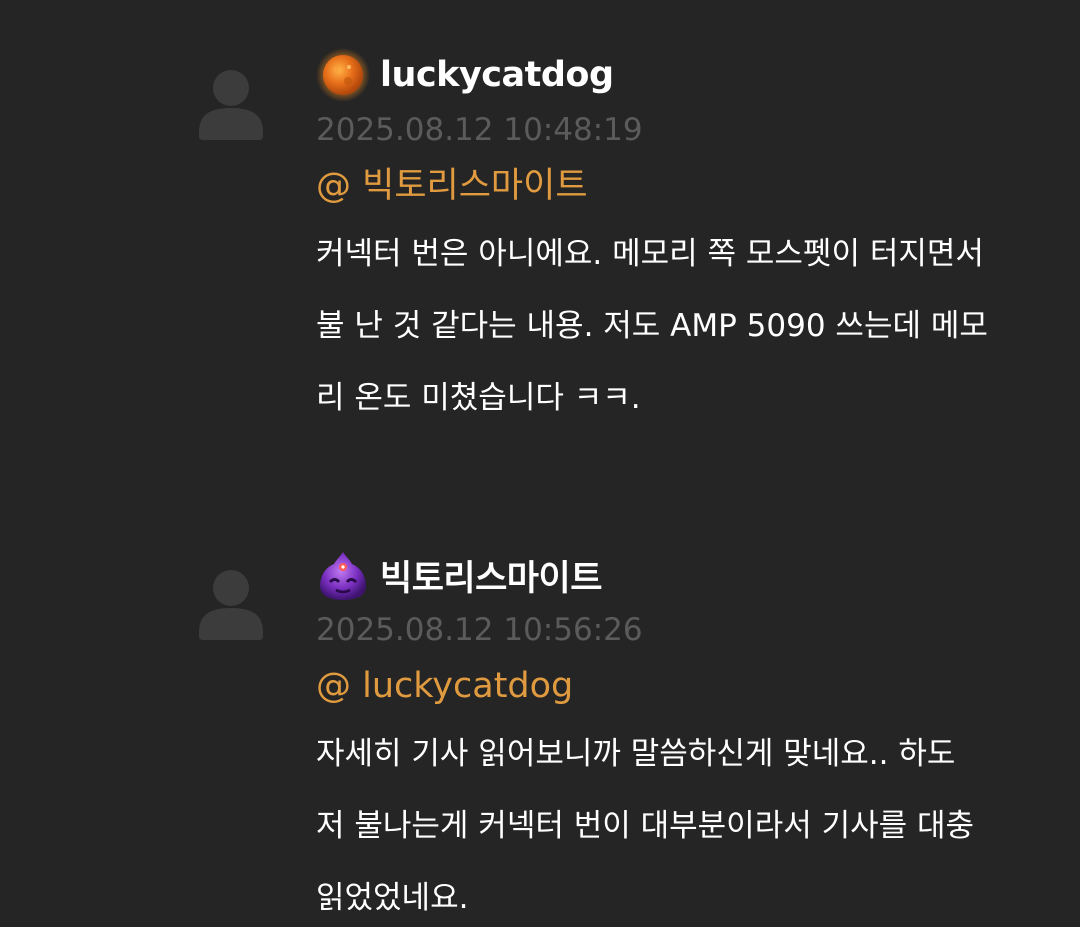 The height and width of the screenshot is (927, 1080). Describe the element at coordinates (686, 75) in the screenshot. I see `author-row: luckycatdog` at that location.